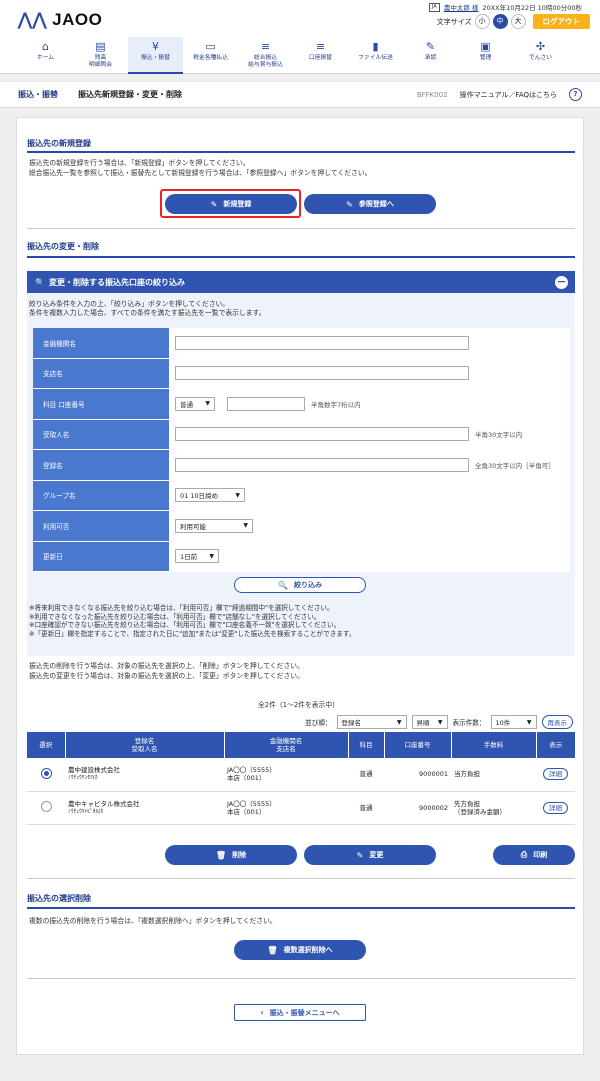 The height and width of the screenshot is (1081, 600). I want to click on account-type-select: 普通 ▼, so click(195, 403).